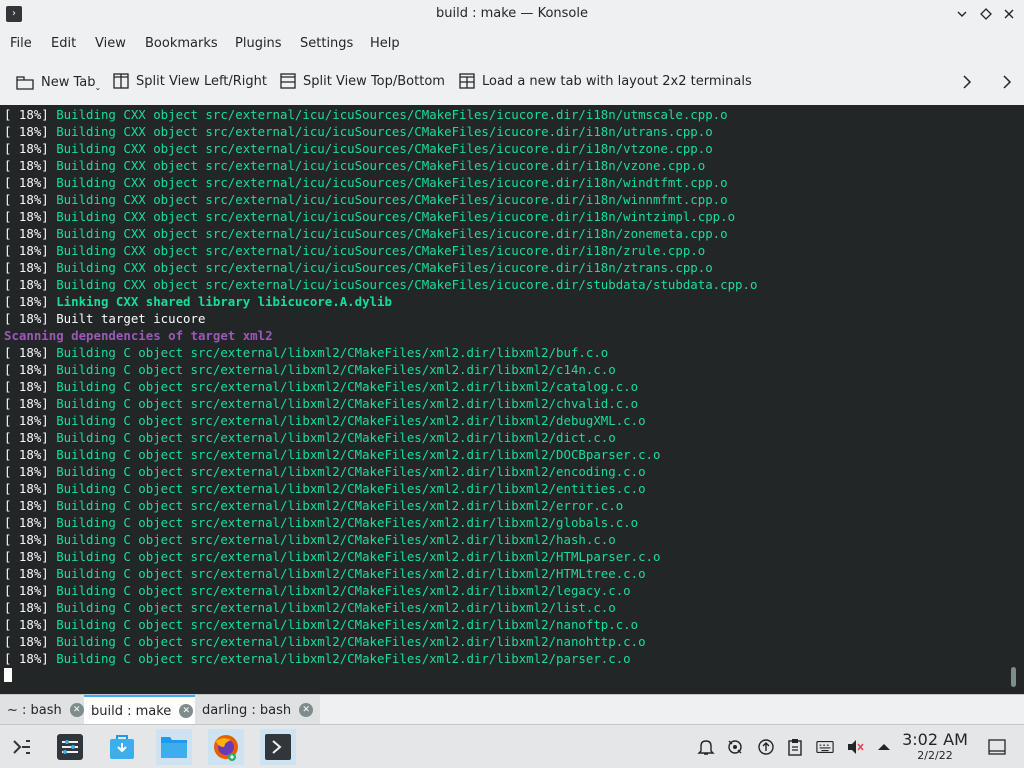 The image size is (1024, 768). I want to click on menu-plugins: Plugins, so click(258, 43).